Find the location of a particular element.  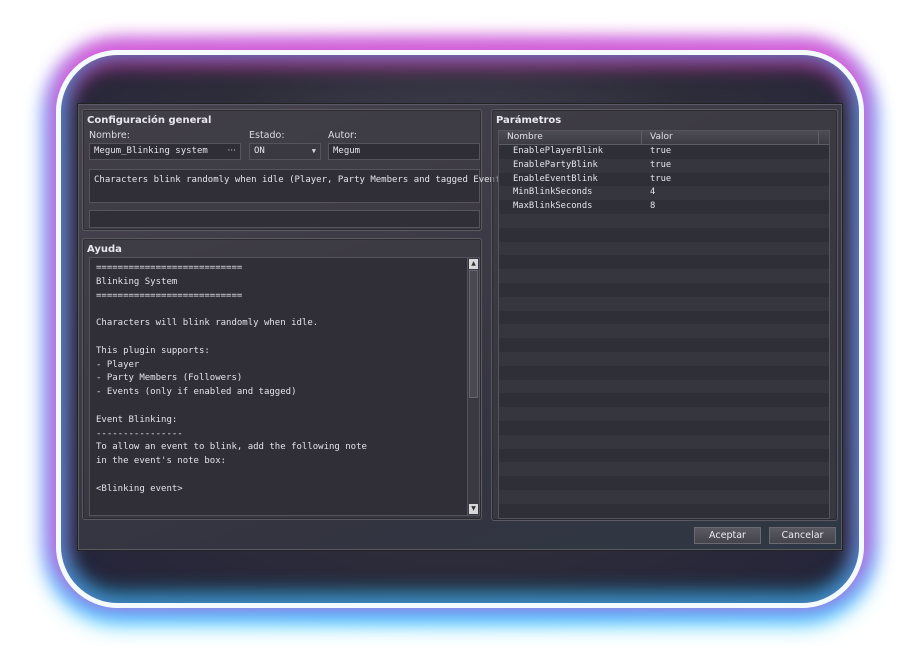

table-row: EnablePartyBlink true is located at coordinates (664, 166).